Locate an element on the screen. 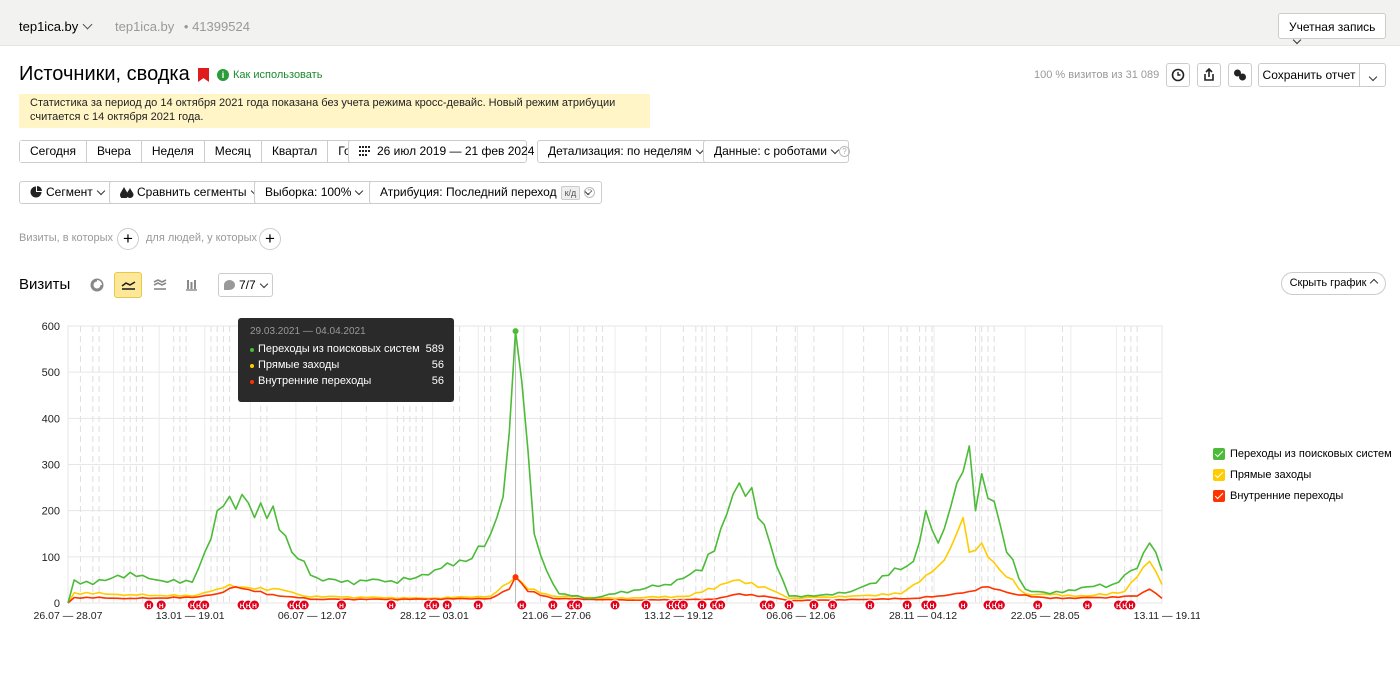  history-button is located at coordinates (1178, 75).